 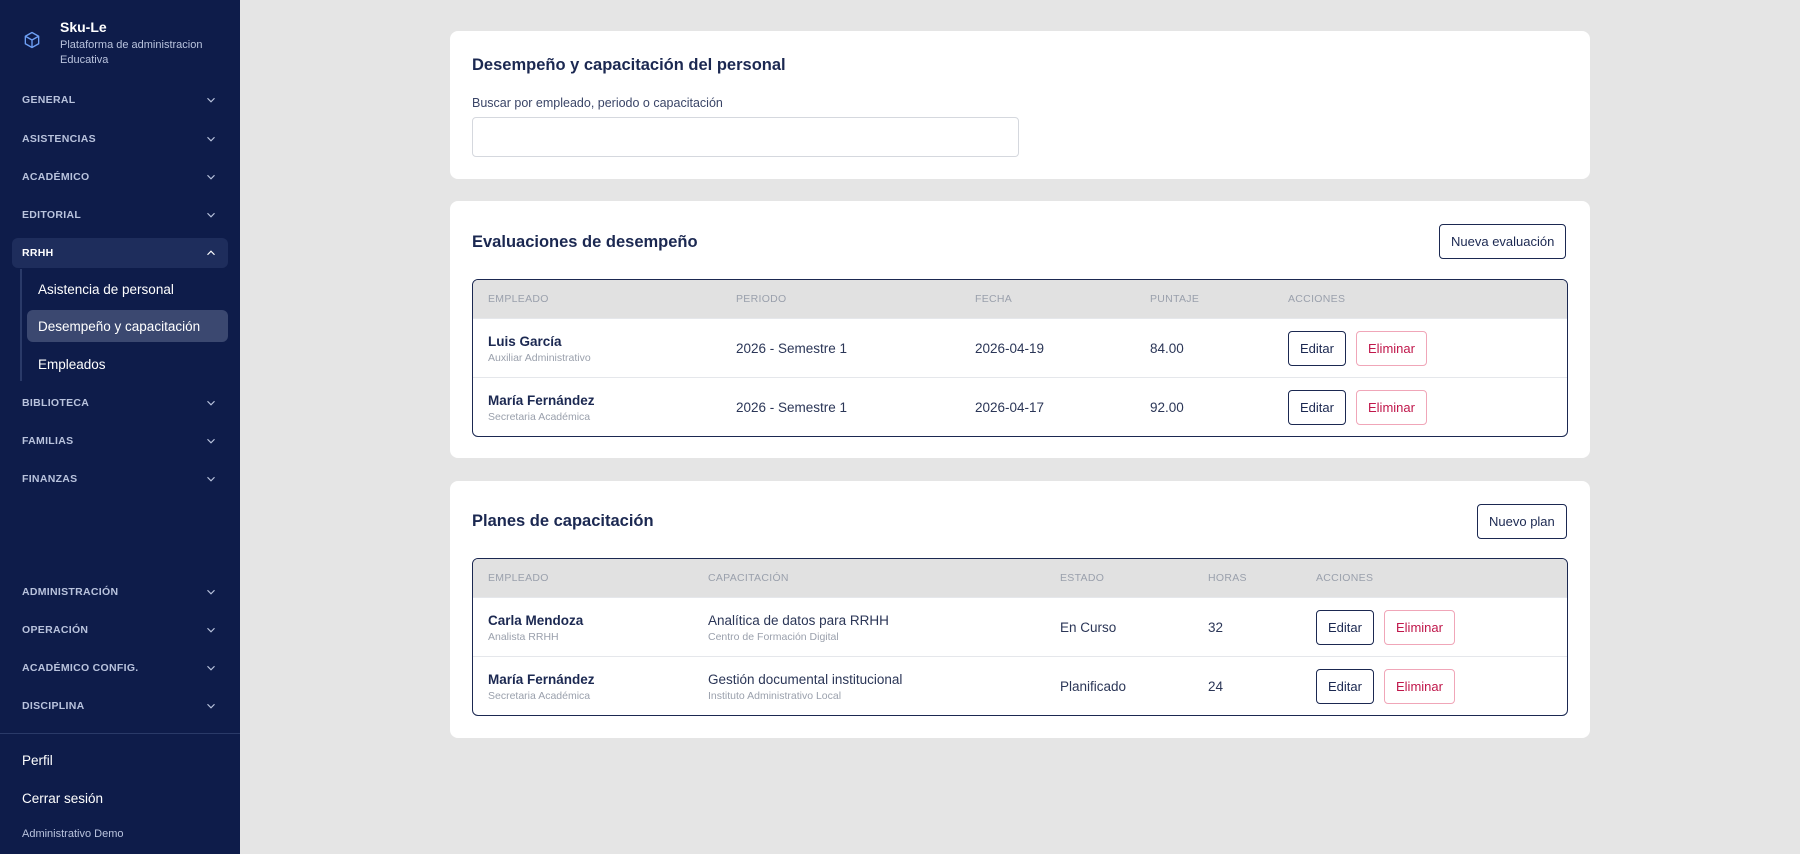 What do you see at coordinates (120, 403) in the screenshot?
I see `nav-section-biblioteca: BIBLIOTECA` at bounding box center [120, 403].